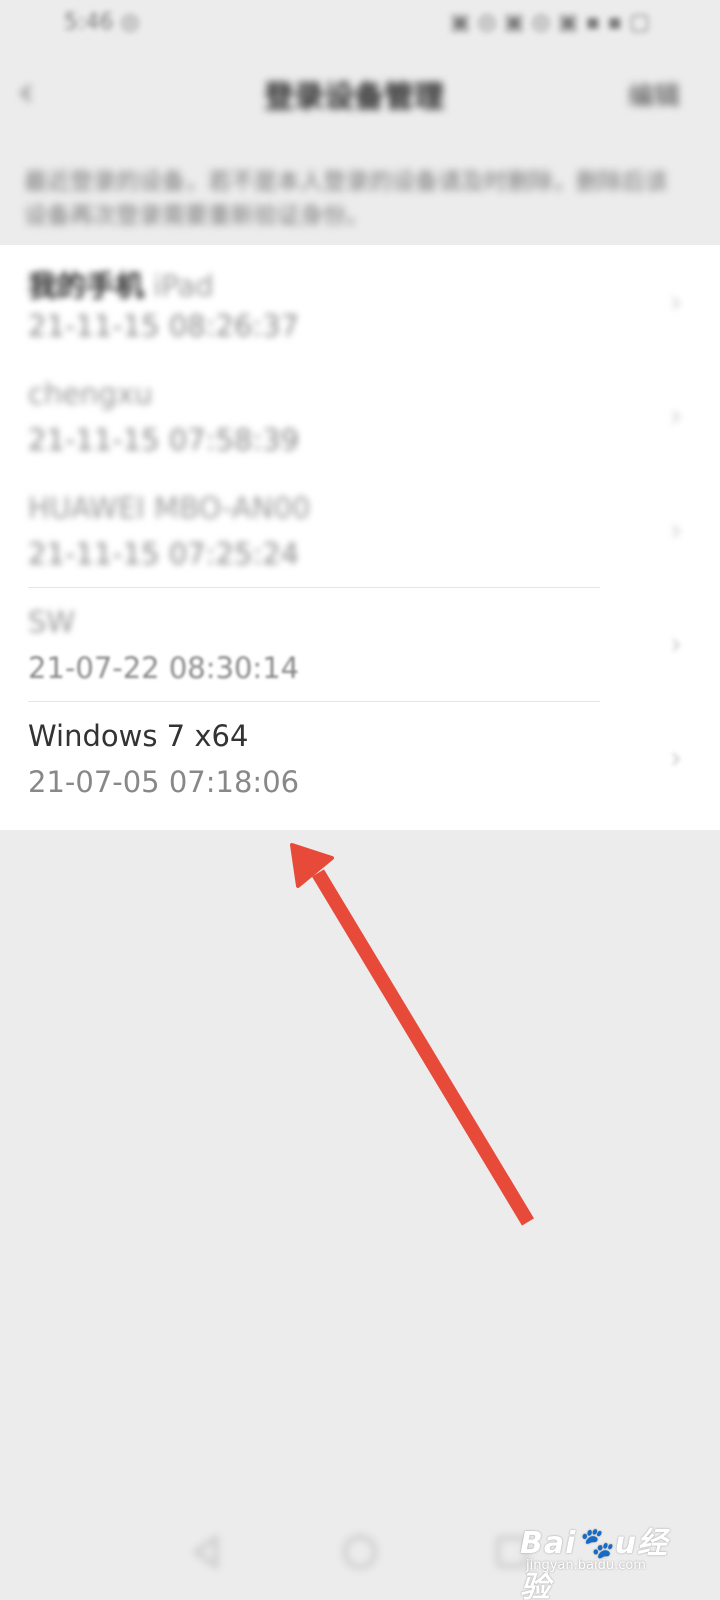  What do you see at coordinates (312, 865) in the screenshot?
I see `annotation-arrow-head` at bounding box center [312, 865].